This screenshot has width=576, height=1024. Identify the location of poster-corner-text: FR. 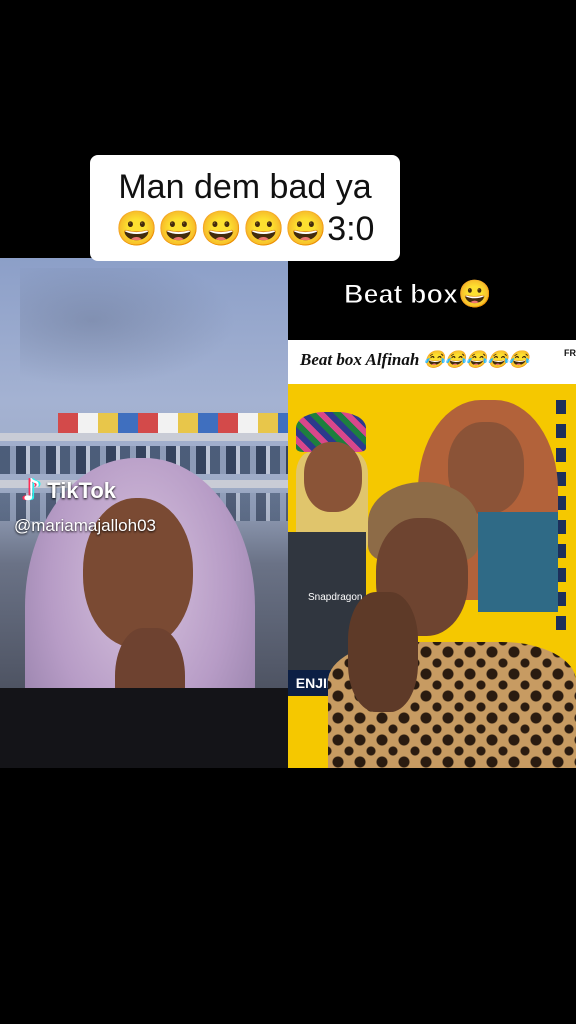
(570, 353).